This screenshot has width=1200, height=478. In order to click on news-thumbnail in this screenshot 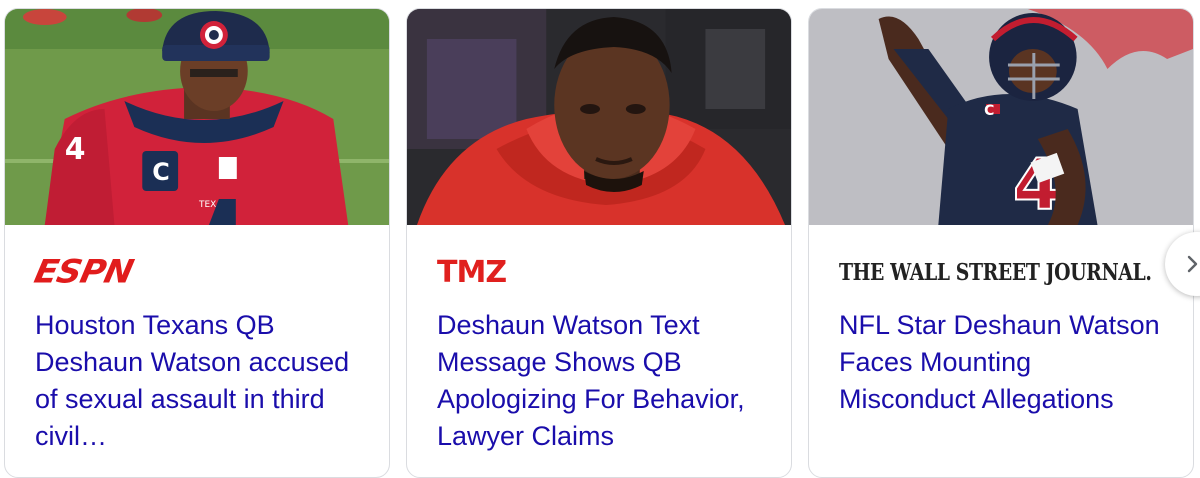, I will do `click(599, 117)`.